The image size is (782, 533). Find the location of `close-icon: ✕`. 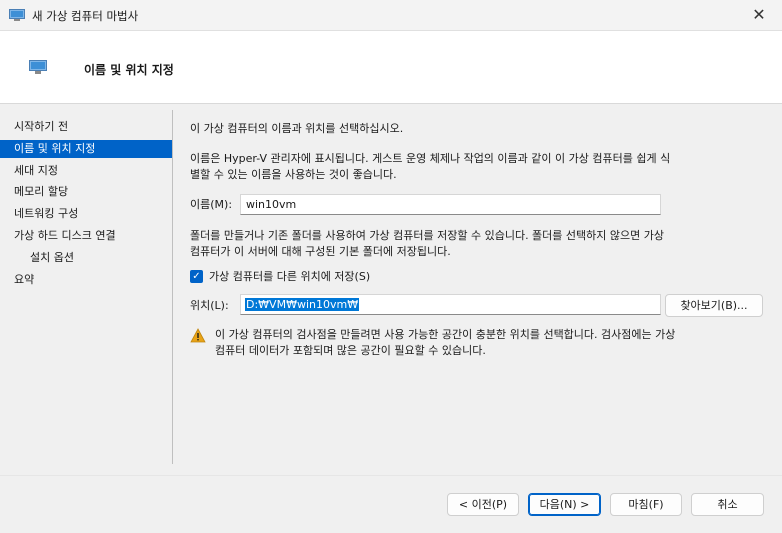

close-icon: ✕ is located at coordinates (759, 14).